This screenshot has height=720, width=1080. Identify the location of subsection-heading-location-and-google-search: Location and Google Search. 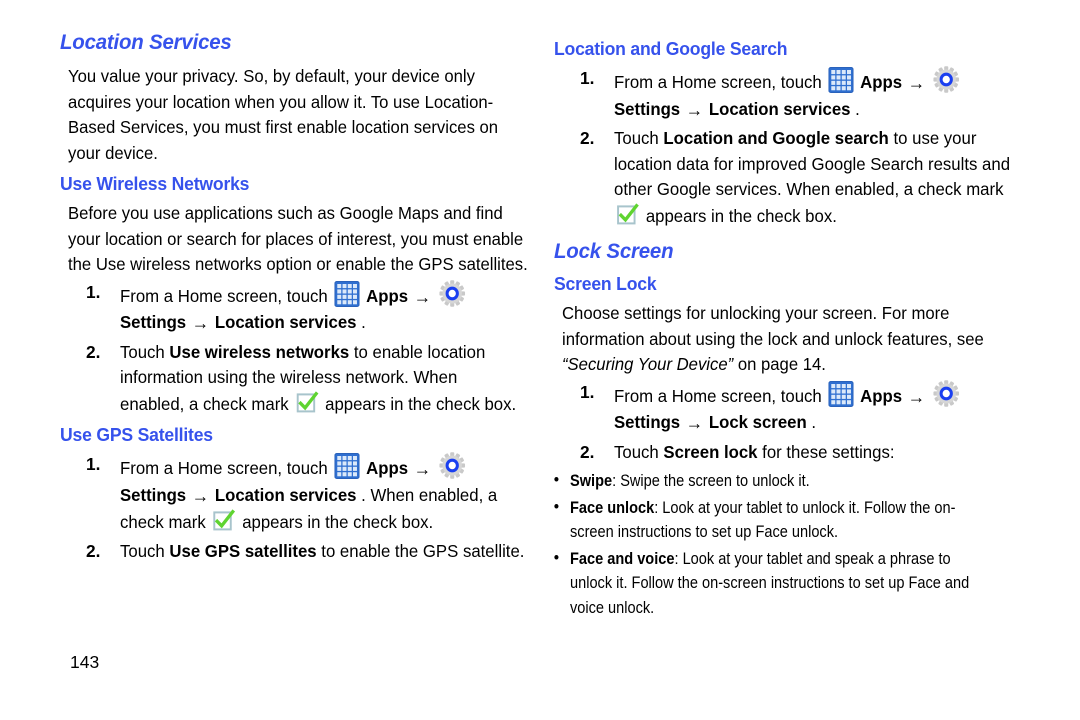
(671, 48).